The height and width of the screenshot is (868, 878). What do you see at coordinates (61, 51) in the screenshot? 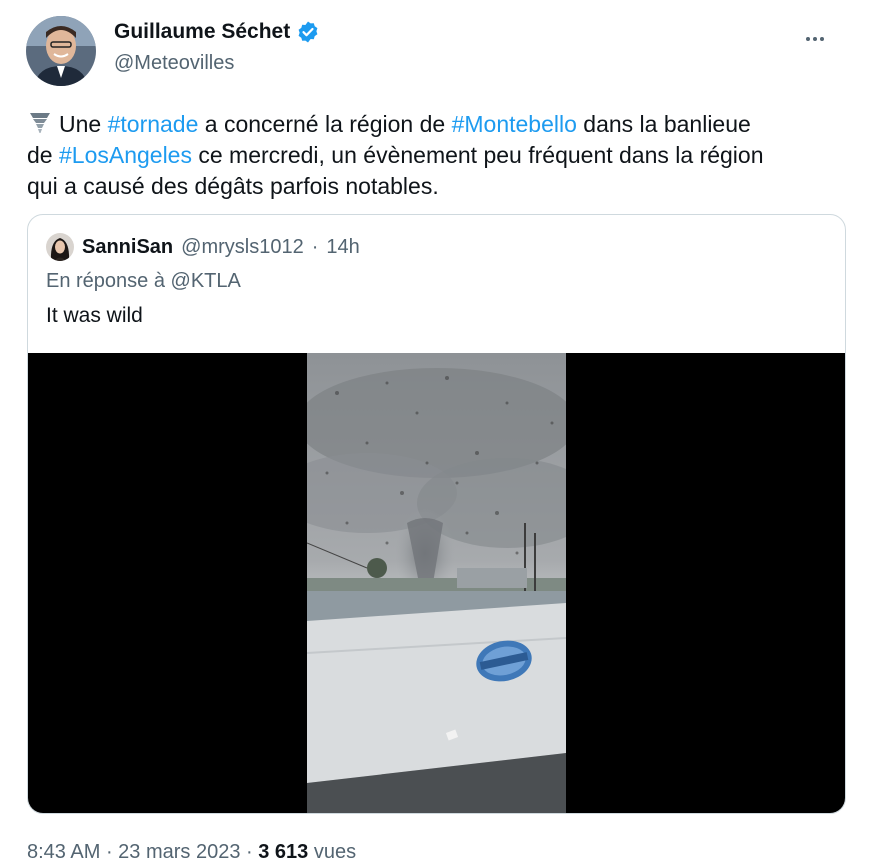
I see `author-avatar` at bounding box center [61, 51].